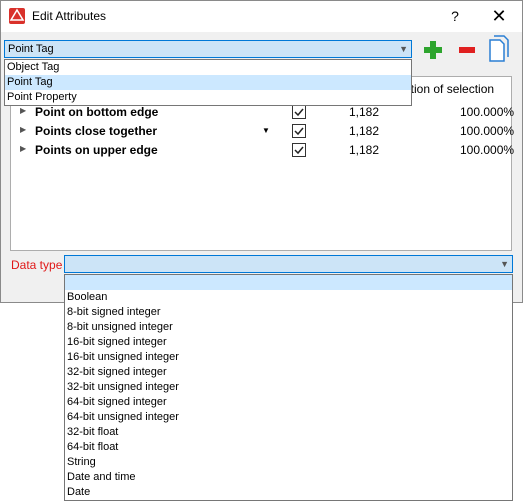 This screenshot has width=523, height=501. What do you see at coordinates (288, 372) in the screenshot?
I see `data-type-option: 32-bit signed integer` at bounding box center [288, 372].